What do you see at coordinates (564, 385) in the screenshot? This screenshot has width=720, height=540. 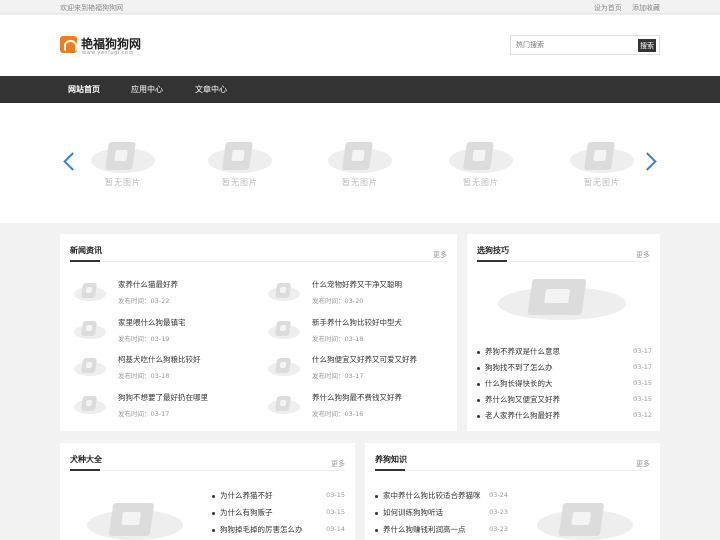 I see `list-item: 什么狗长得快长的大 03-15` at bounding box center [564, 385].